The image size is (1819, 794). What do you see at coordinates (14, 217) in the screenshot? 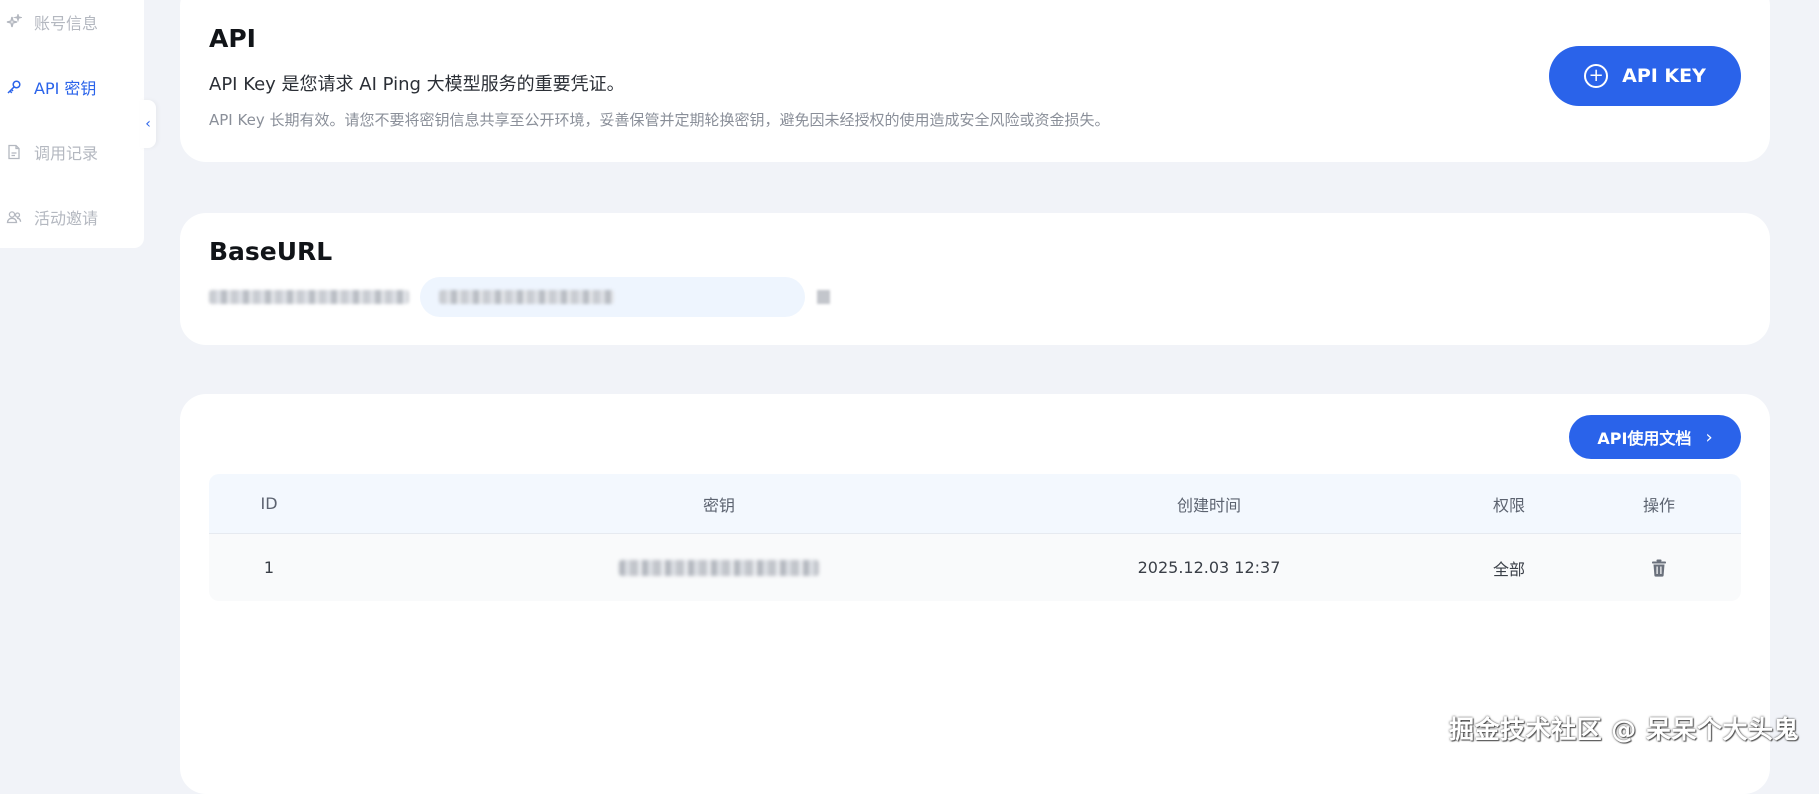
I see `users-icon` at bounding box center [14, 217].